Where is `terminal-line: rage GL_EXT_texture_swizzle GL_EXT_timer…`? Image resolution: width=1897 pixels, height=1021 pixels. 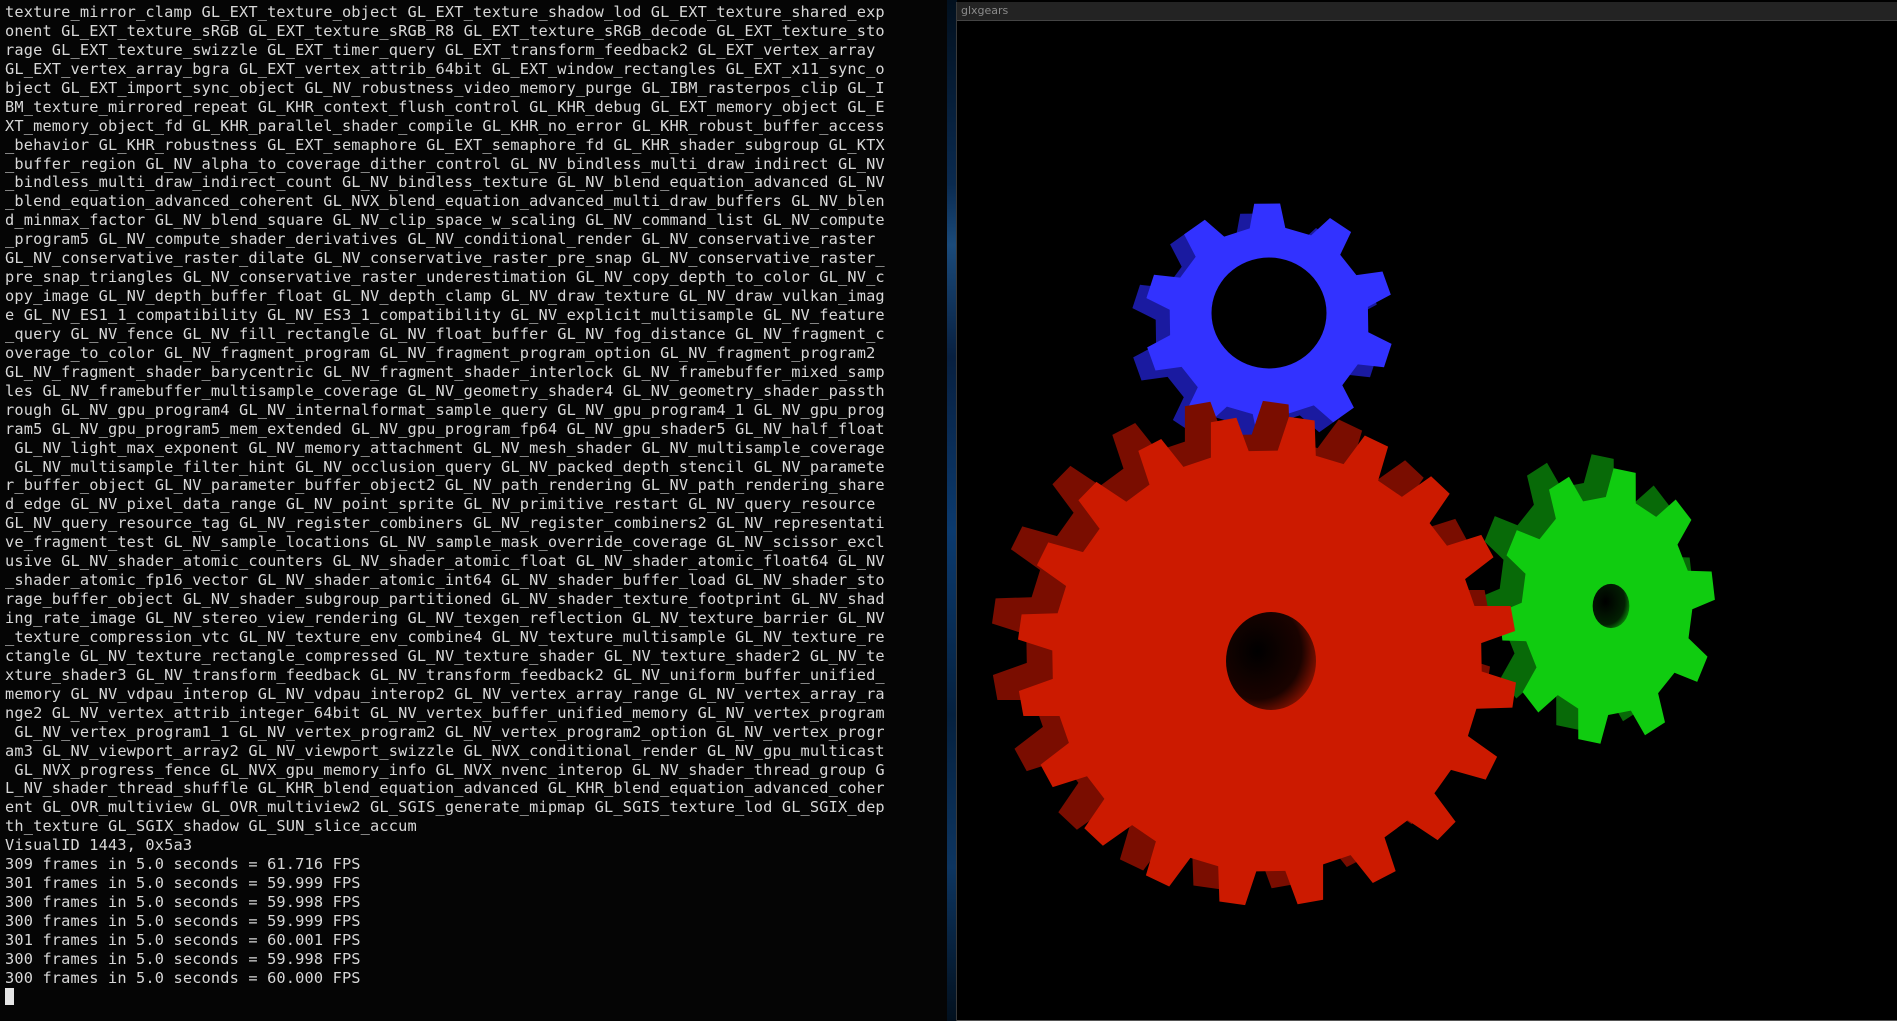
terminal-line: rage GL_EXT_texture_swizzle GL_EXT_timer… is located at coordinates (440, 49).